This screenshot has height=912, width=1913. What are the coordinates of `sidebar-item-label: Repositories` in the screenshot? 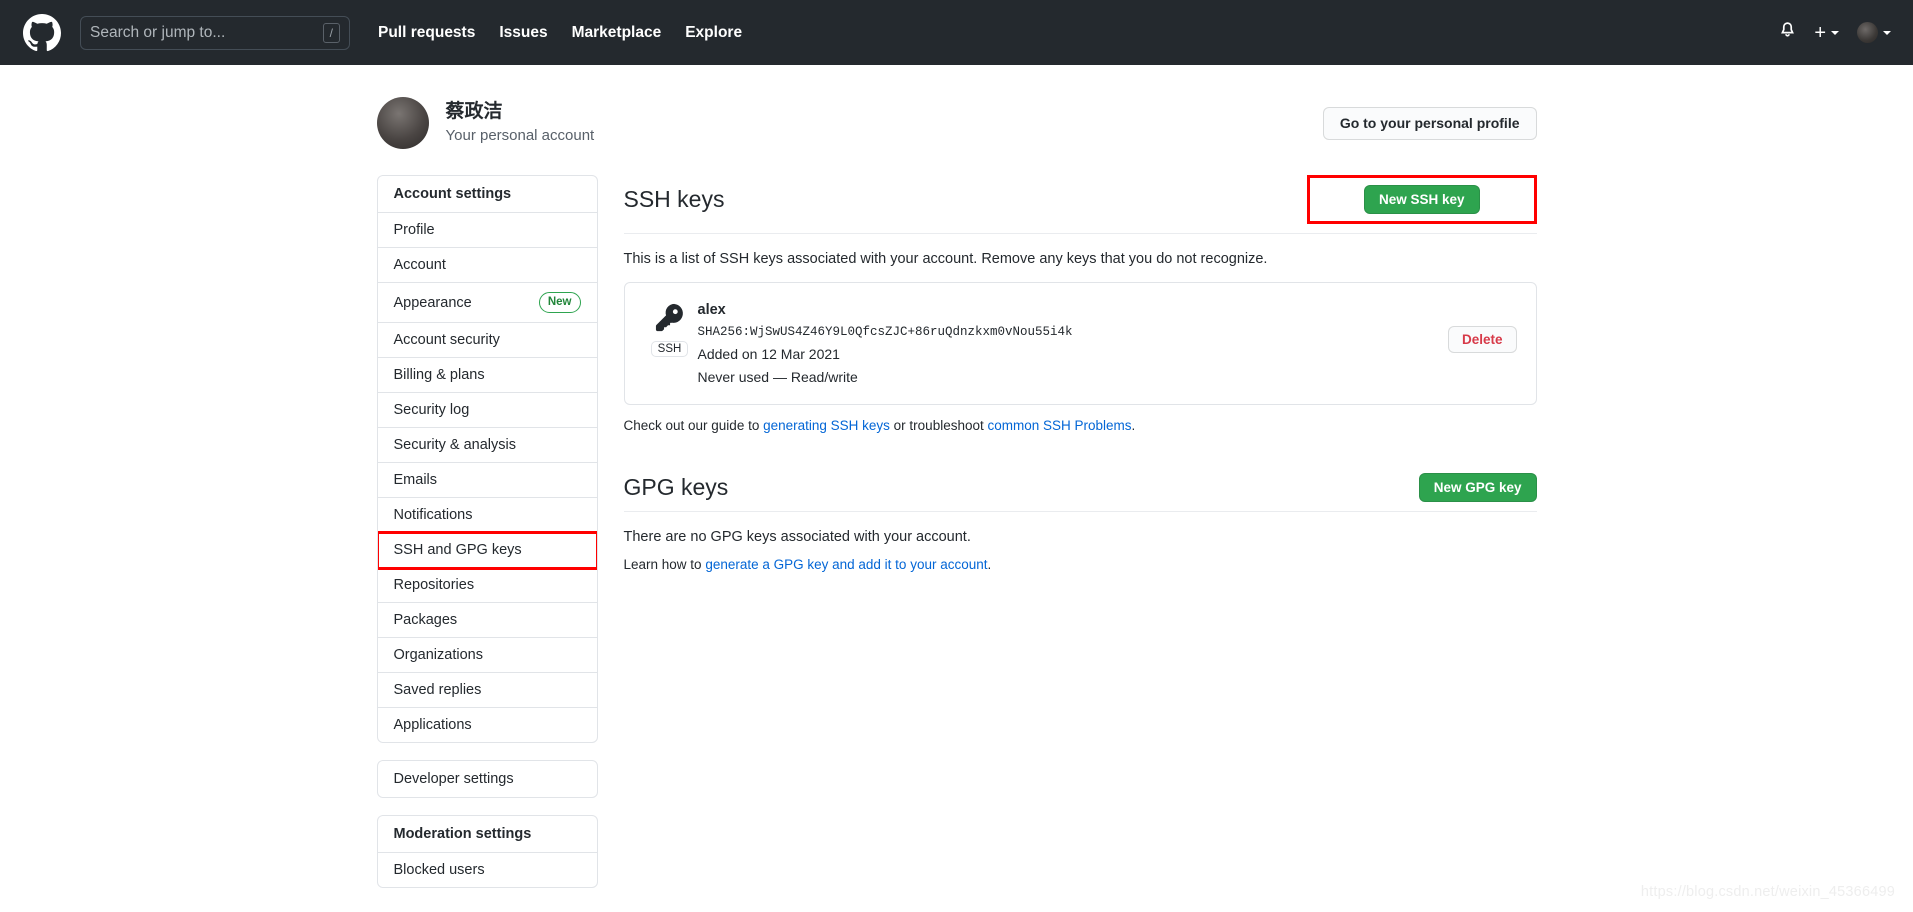 It's located at (434, 585).